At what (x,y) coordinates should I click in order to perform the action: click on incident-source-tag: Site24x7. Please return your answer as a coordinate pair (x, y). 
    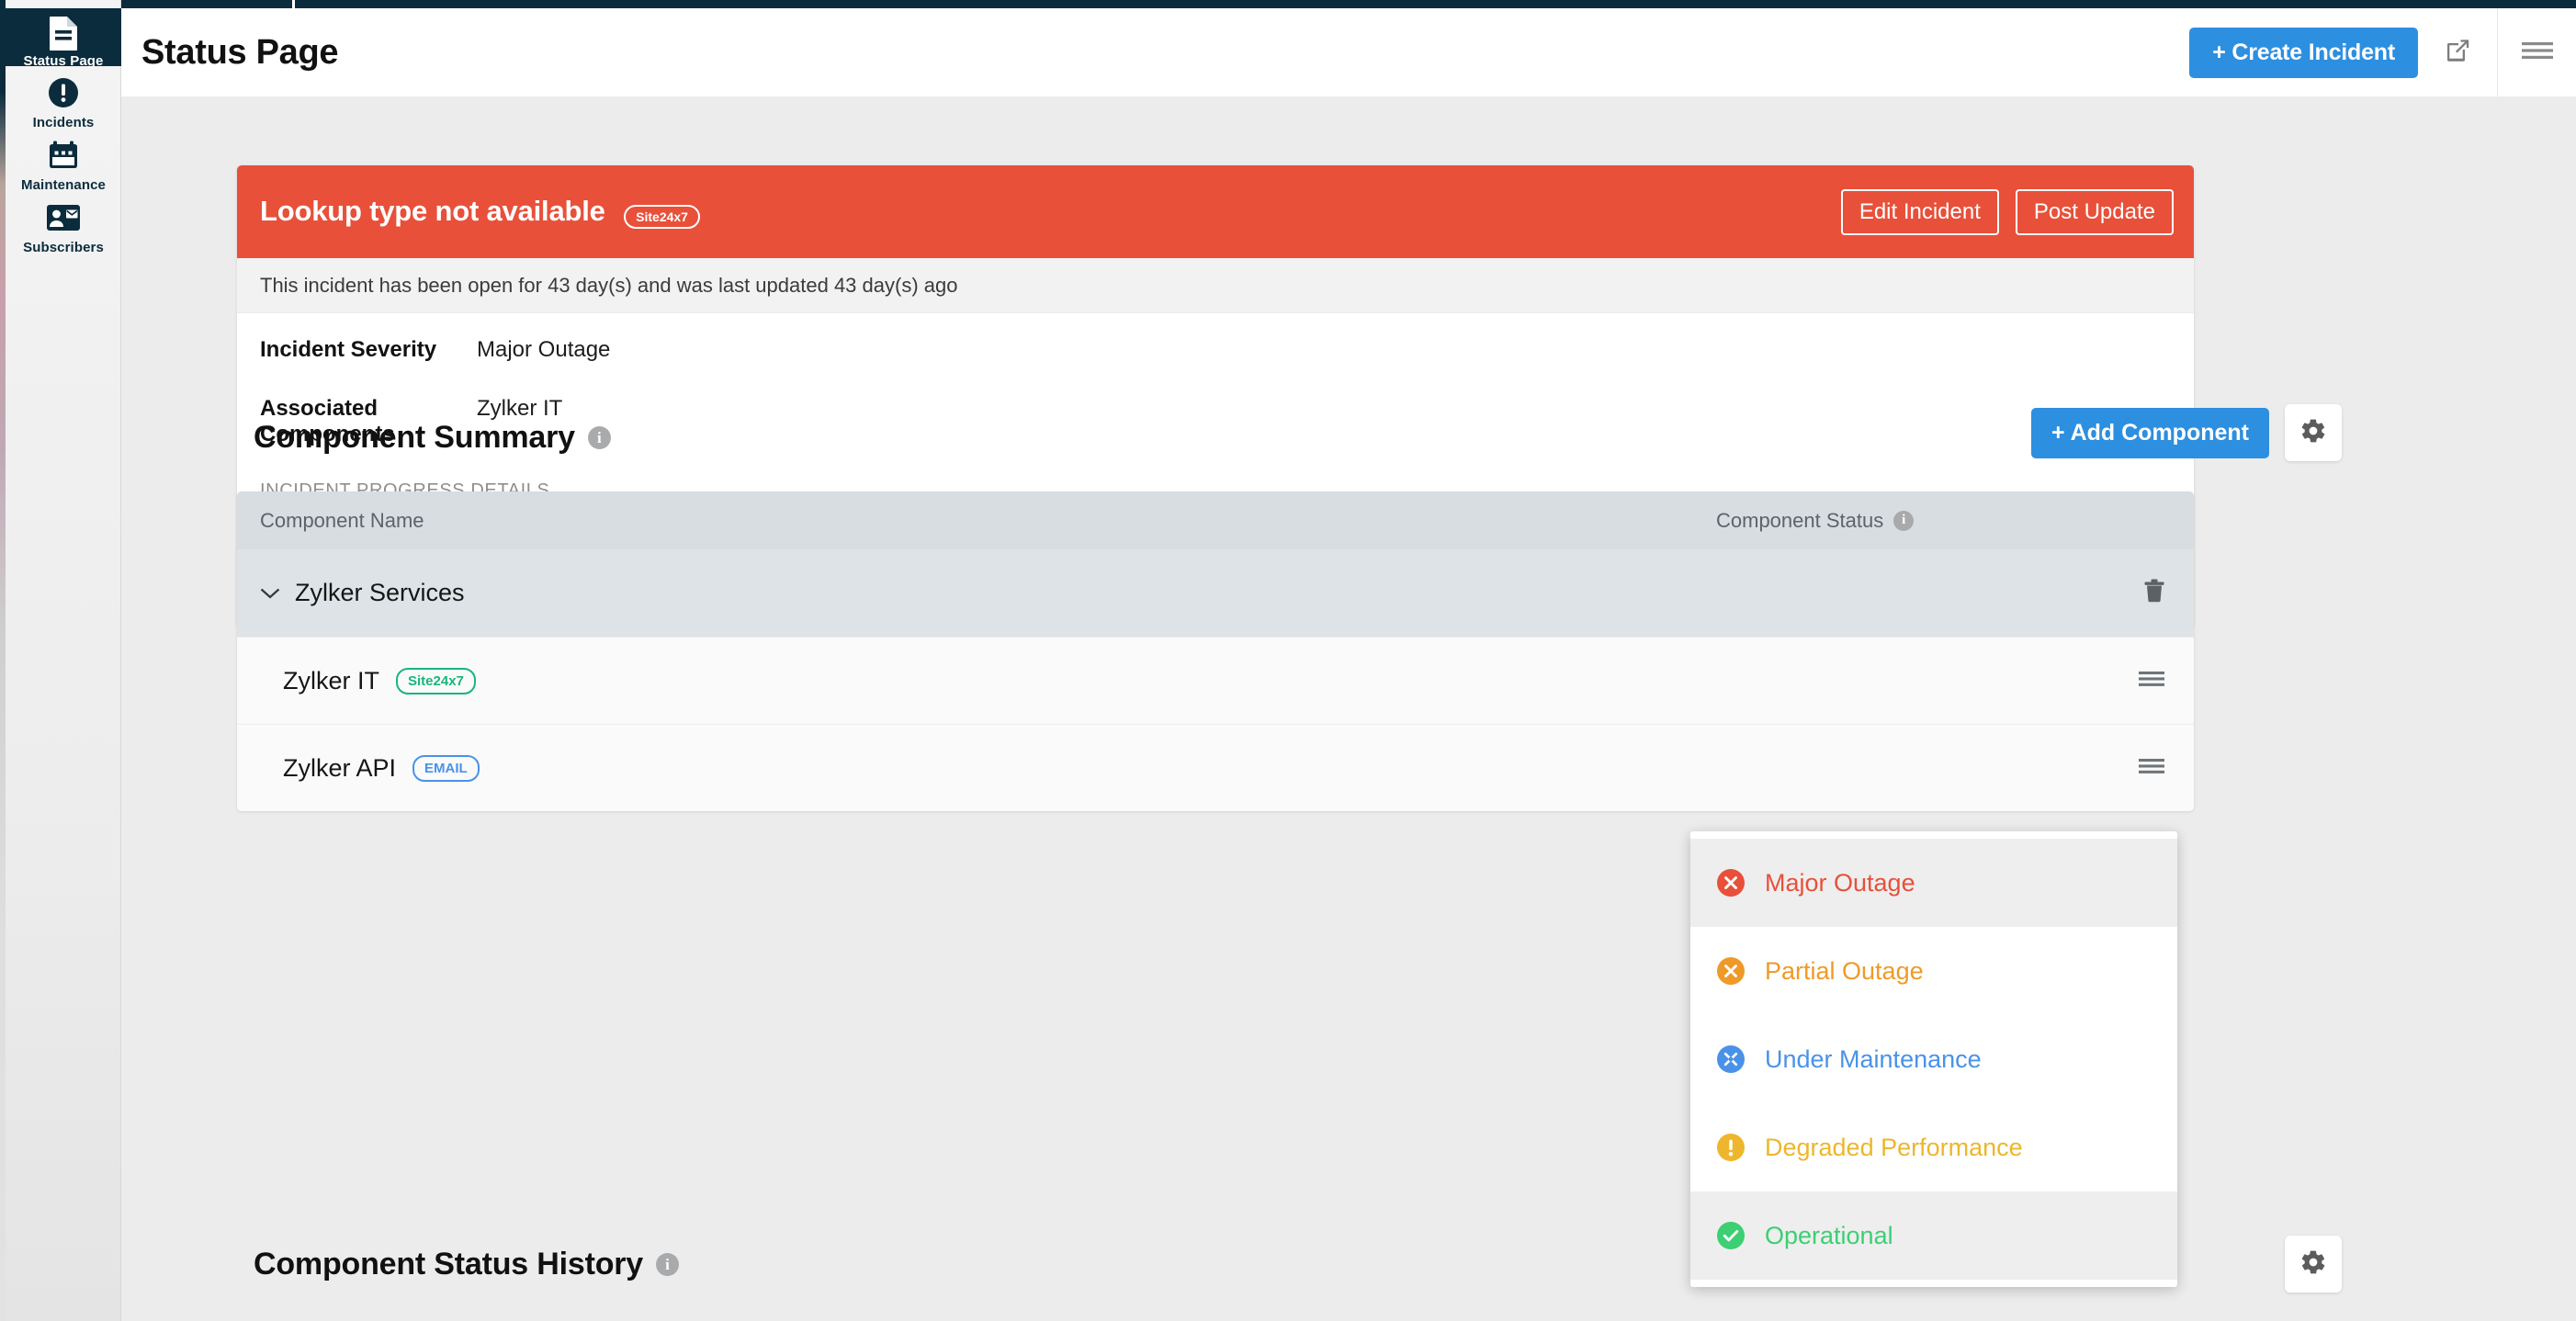
    Looking at the image, I should click on (662, 216).